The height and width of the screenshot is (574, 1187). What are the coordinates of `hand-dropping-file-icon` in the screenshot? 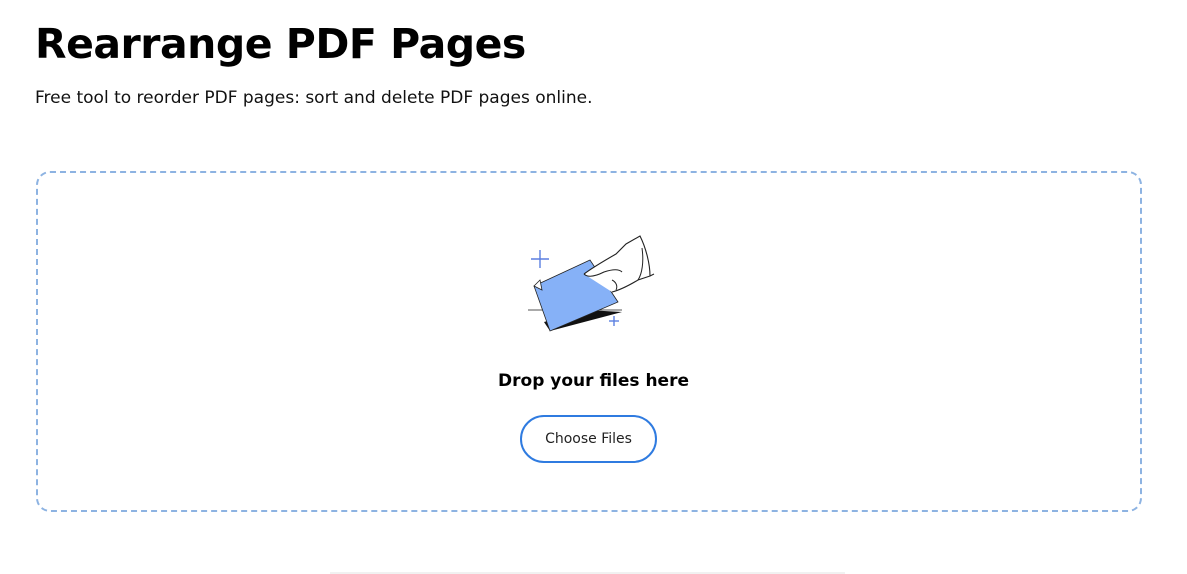 It's located at (591, 283).